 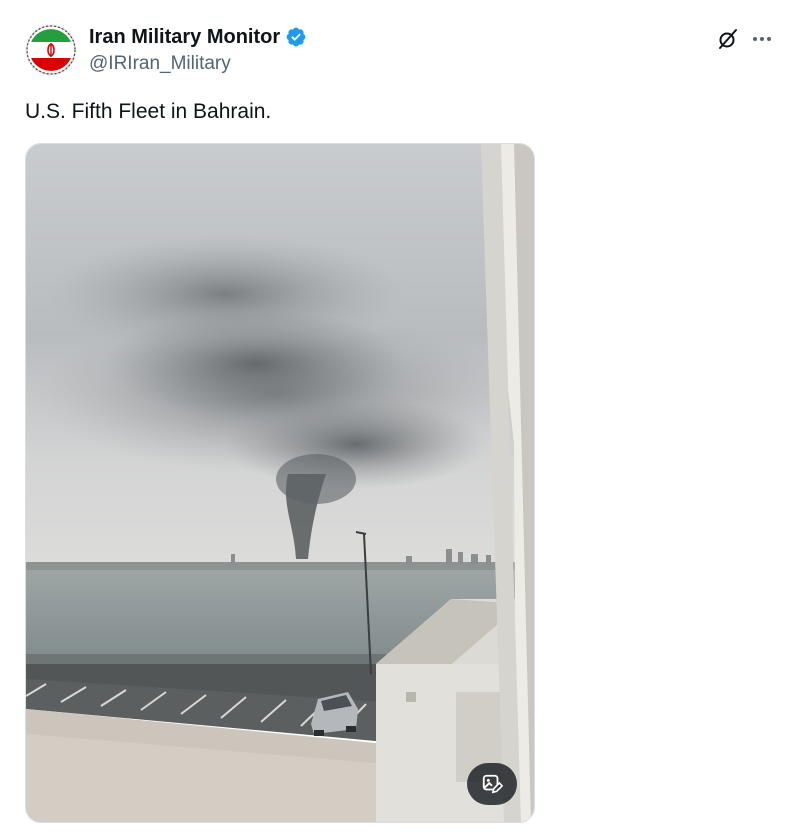 What do you see at coordinates (296, 37) in the screenshot?
I see `verified-badge-icon` at bounding box center [296, 37].